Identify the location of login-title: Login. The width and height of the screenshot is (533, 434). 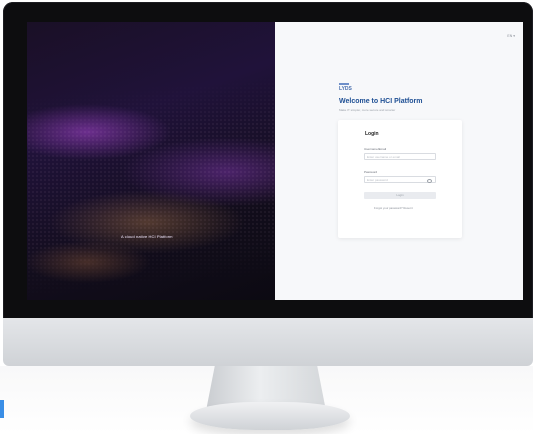
(372, 134).